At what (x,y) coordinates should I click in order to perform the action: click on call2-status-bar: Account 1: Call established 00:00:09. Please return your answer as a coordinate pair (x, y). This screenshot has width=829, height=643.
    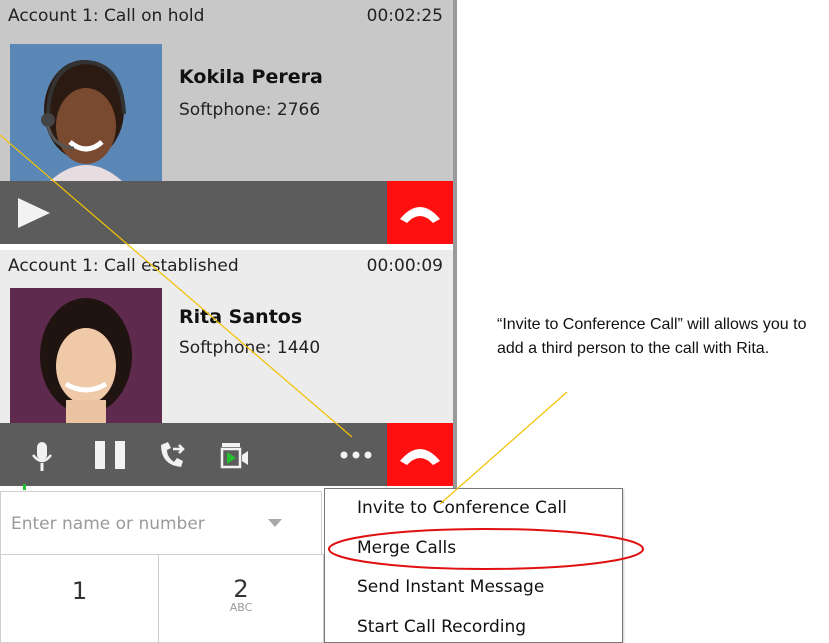
    Looking at the image, I should click on (226, 267).